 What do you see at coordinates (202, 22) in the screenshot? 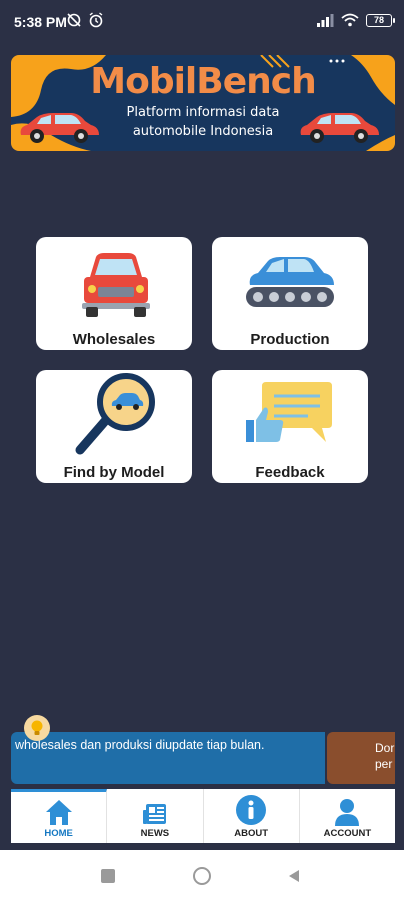
I see `status-bar: 5:38 PM 78` at bounding box center [202, 22].